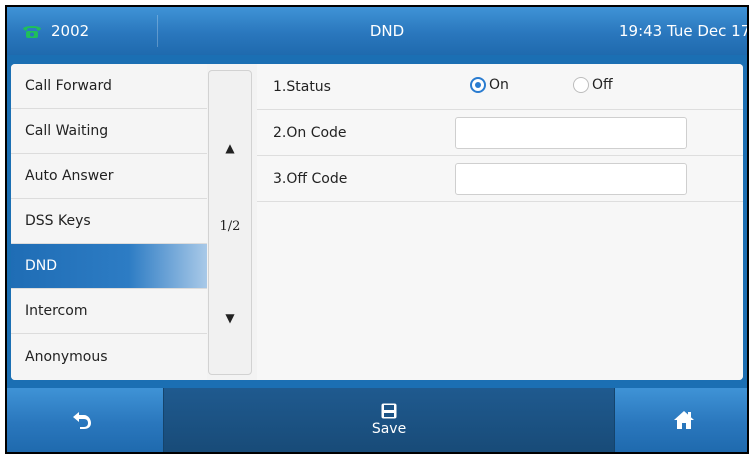 The width and height of the screenshot is (754, 459). I want to click on on-code-input, so click(571, 133).